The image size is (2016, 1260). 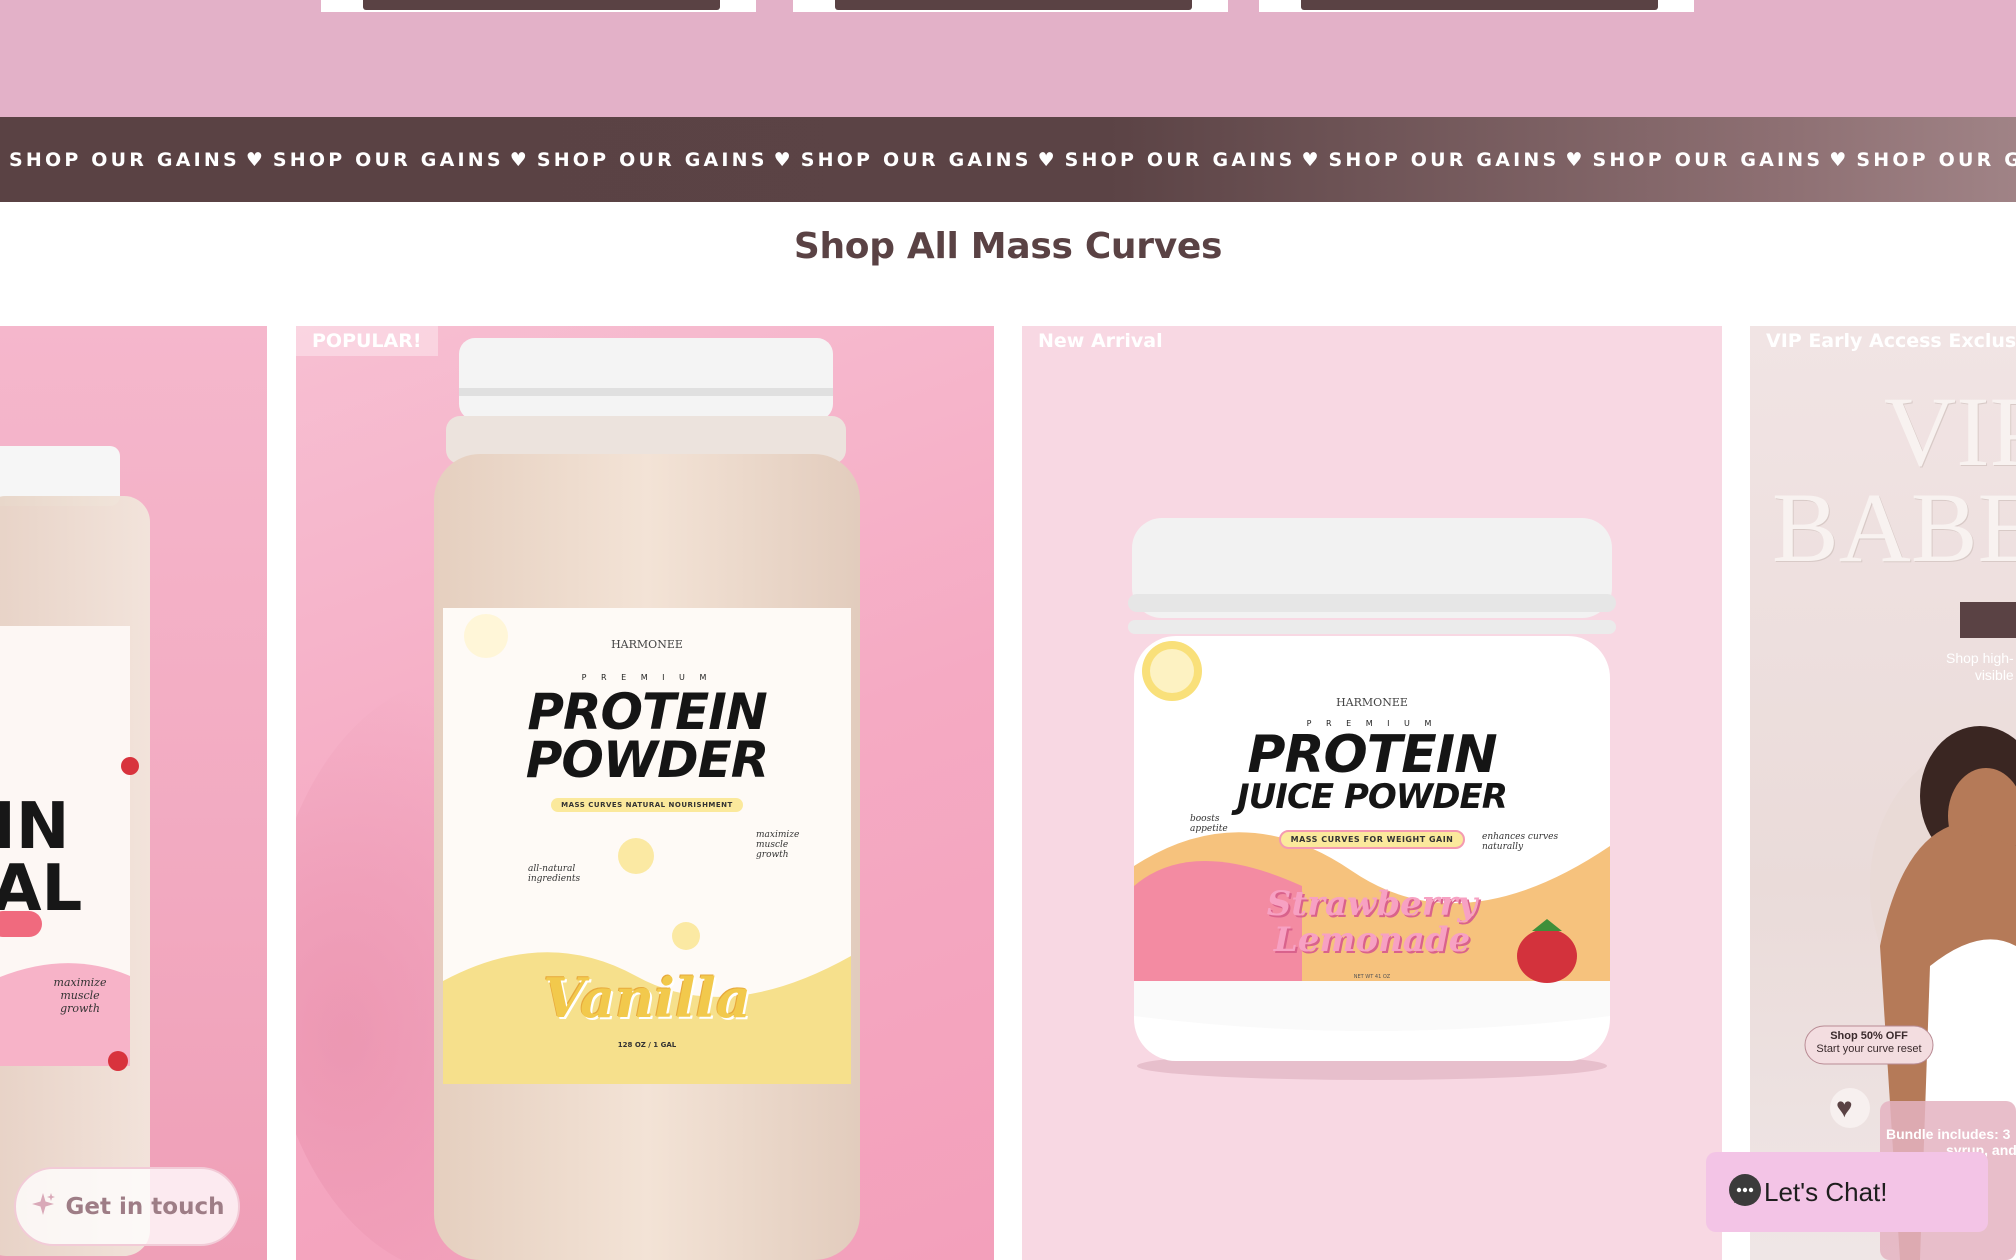 I want to click on lets-chat-label: Let's Chat!, so click(x=1826, y=1191).